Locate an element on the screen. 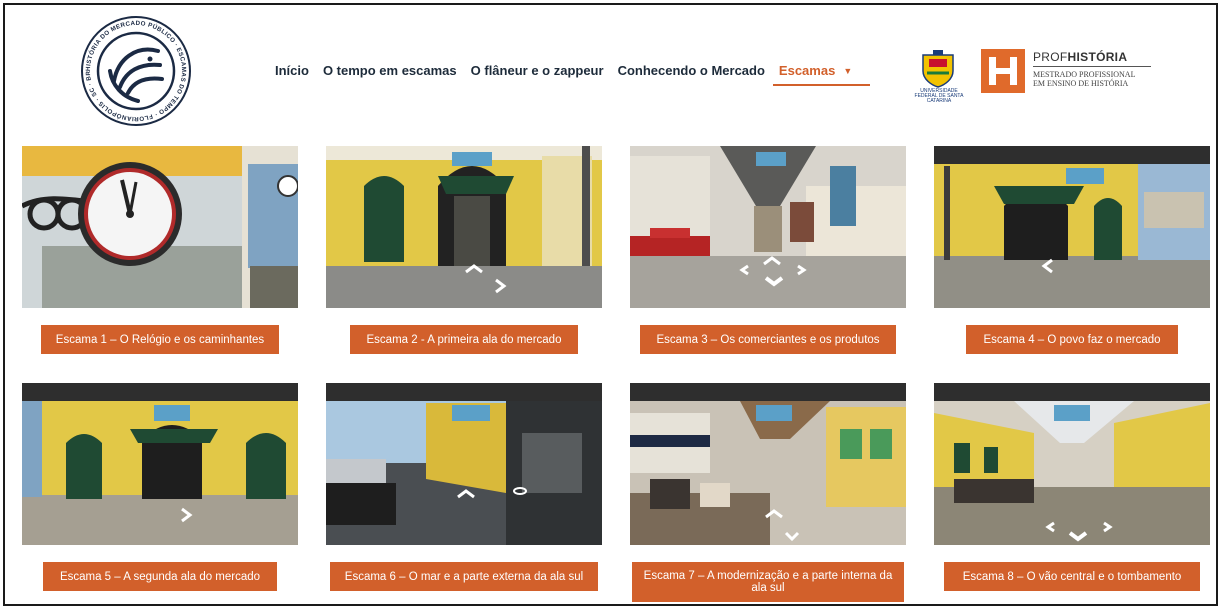 Image resolution: width=1221 pixels, height=609 pixels. escama-2-thumbnail is located at coordinates (464, 227).